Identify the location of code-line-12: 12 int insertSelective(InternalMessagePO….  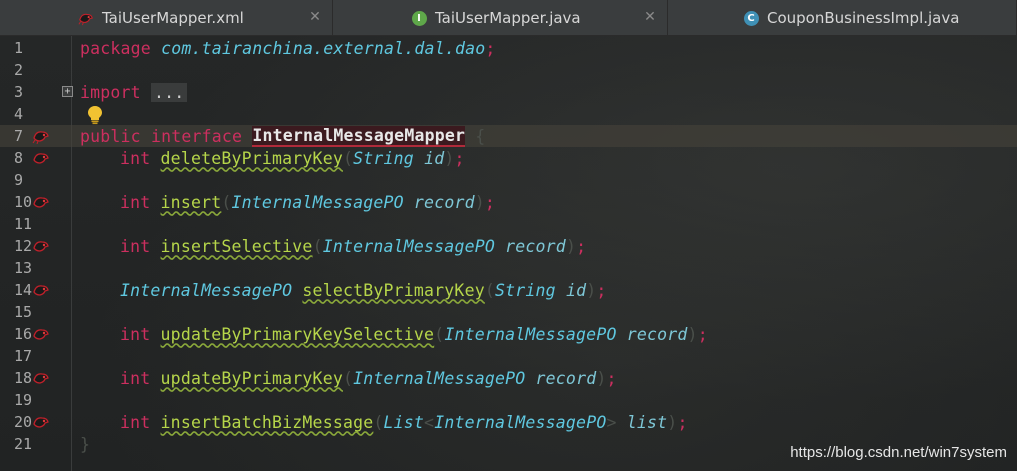
(508, 246).